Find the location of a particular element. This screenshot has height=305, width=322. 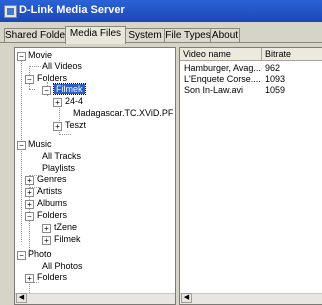

tree-item-filmek: Filmek is located at coordinates (69, 89).